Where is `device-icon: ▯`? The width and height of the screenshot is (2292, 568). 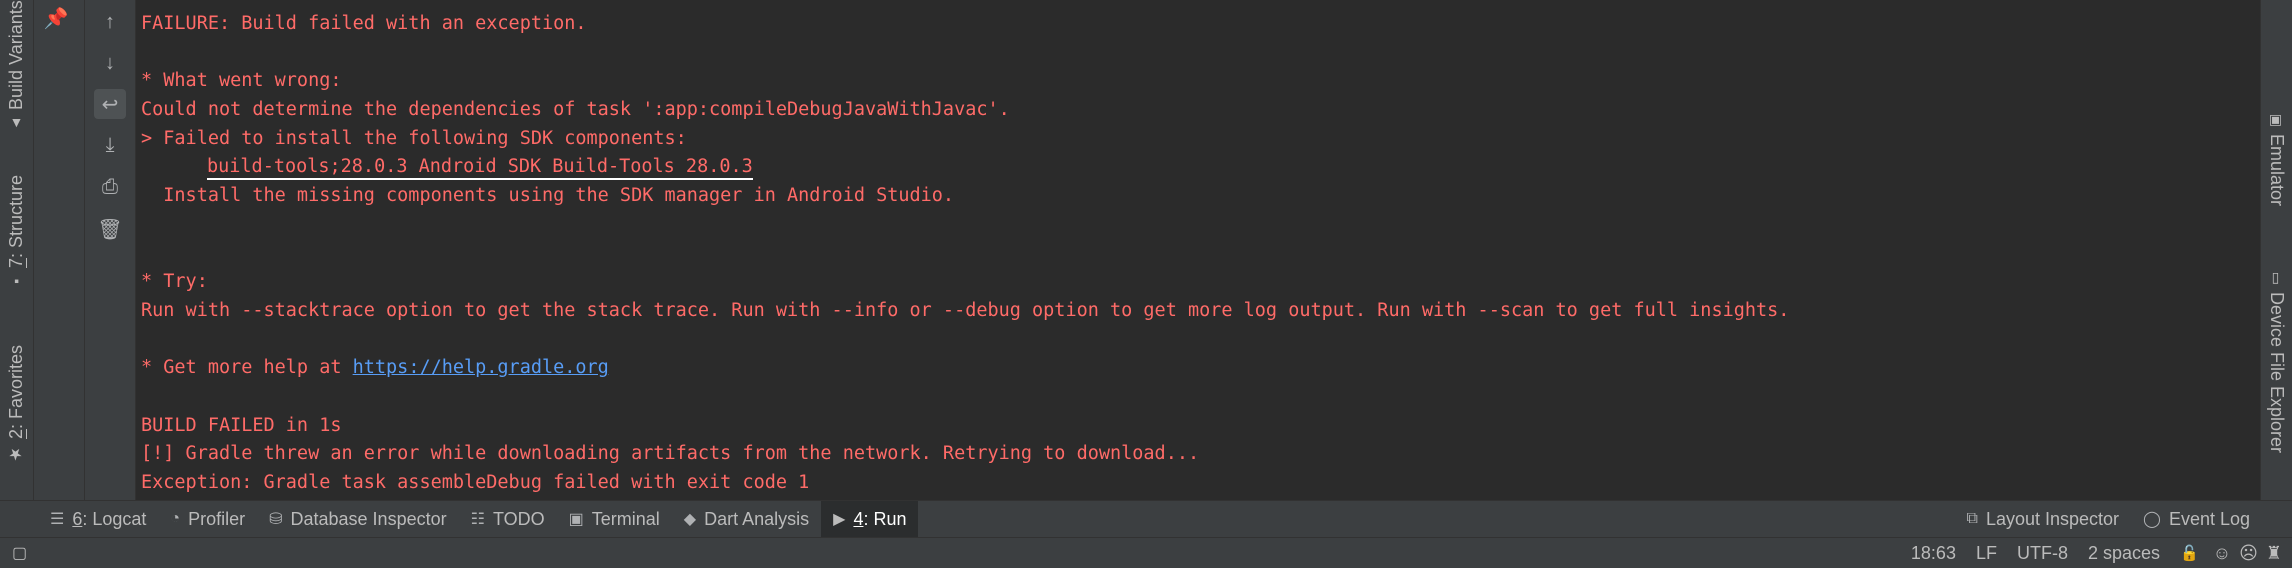
device-icon: ▯ is located at coordinates (2276, 278).